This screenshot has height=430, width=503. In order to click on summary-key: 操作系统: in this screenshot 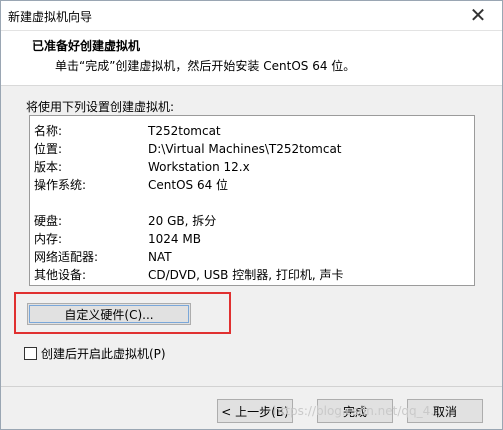, I will do `click(60, 185)`.